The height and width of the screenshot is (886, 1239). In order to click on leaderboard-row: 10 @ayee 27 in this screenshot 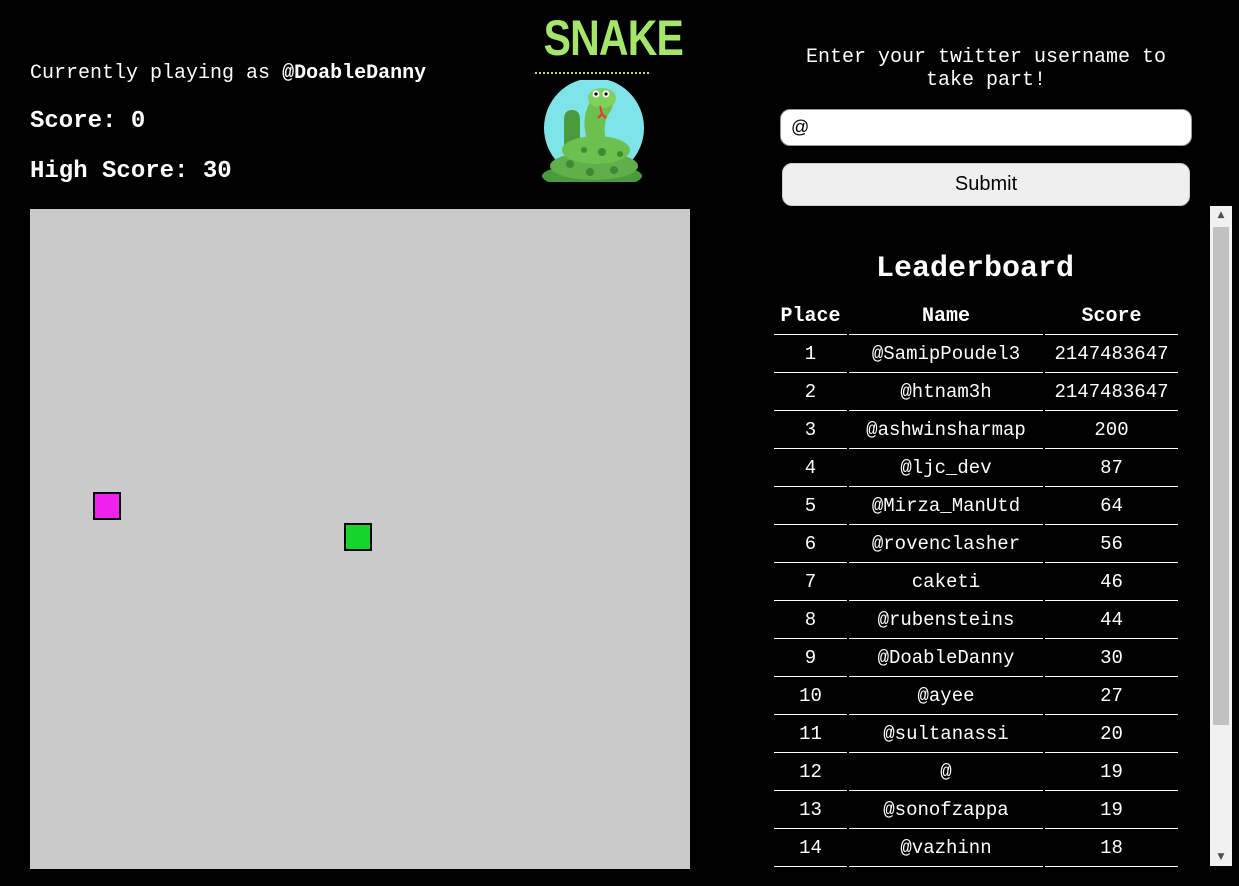, I will do `click(976, 696)`.